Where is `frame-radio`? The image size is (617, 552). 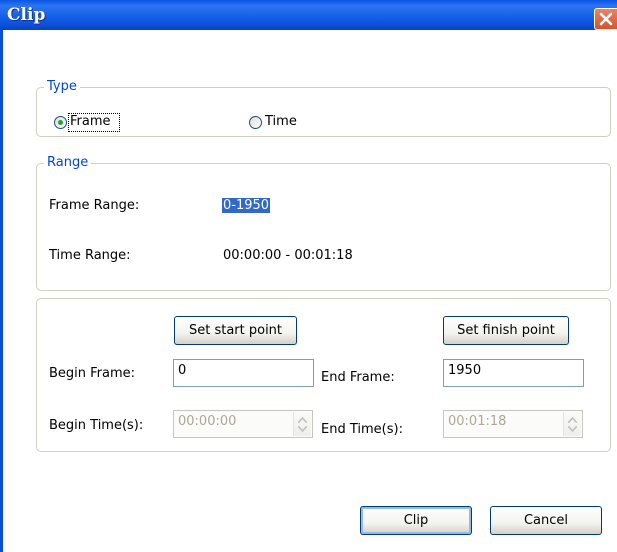
frame-radio is located at coordinates (60, 122).